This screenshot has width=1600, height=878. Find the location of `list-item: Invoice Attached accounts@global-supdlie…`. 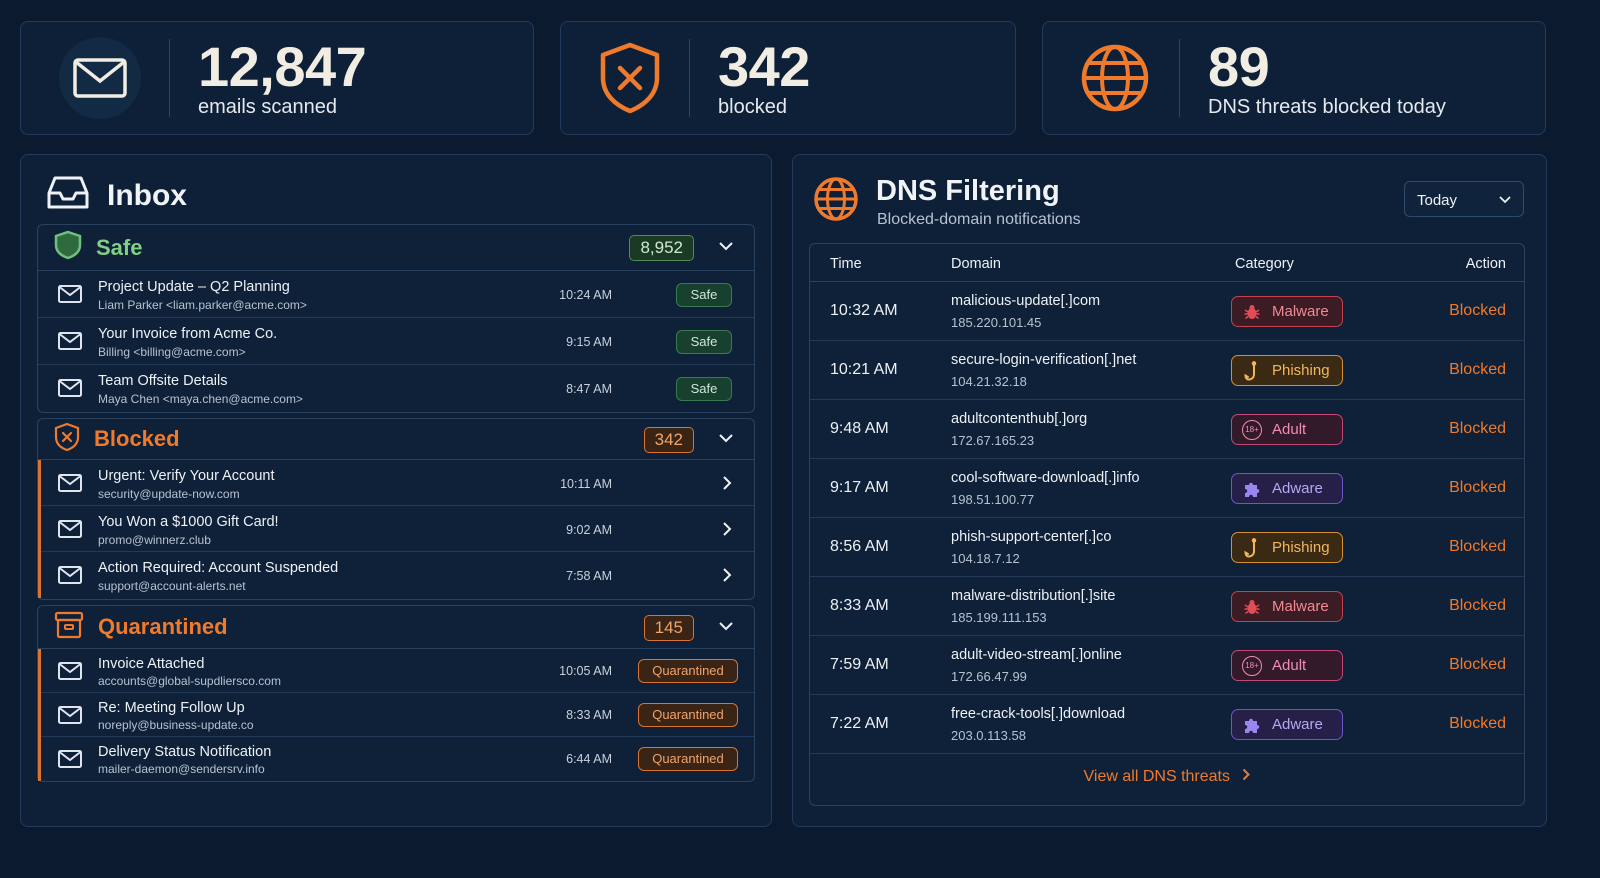

list-item: Invoice Attached accounts@global-supdlie… is located at coordinates (397, 671).